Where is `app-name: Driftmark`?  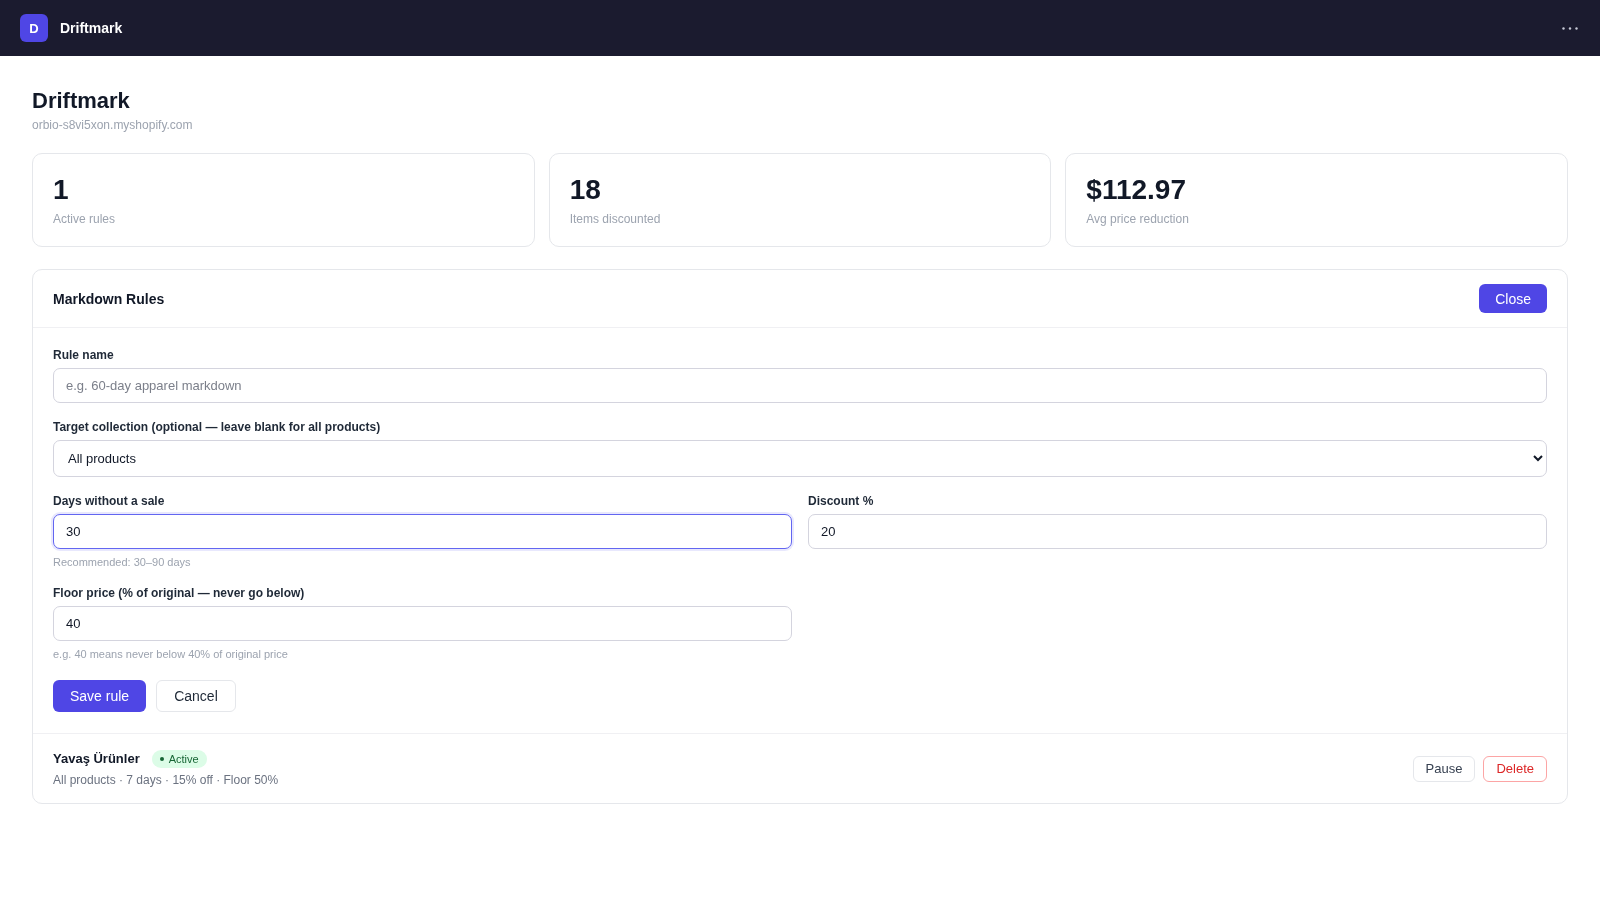 app-name: Driftmark is located at coordinates (91, 28).